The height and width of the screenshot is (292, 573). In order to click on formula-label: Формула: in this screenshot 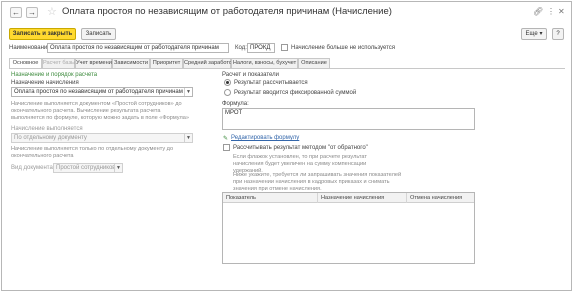, I will do `click(235, 104)`.